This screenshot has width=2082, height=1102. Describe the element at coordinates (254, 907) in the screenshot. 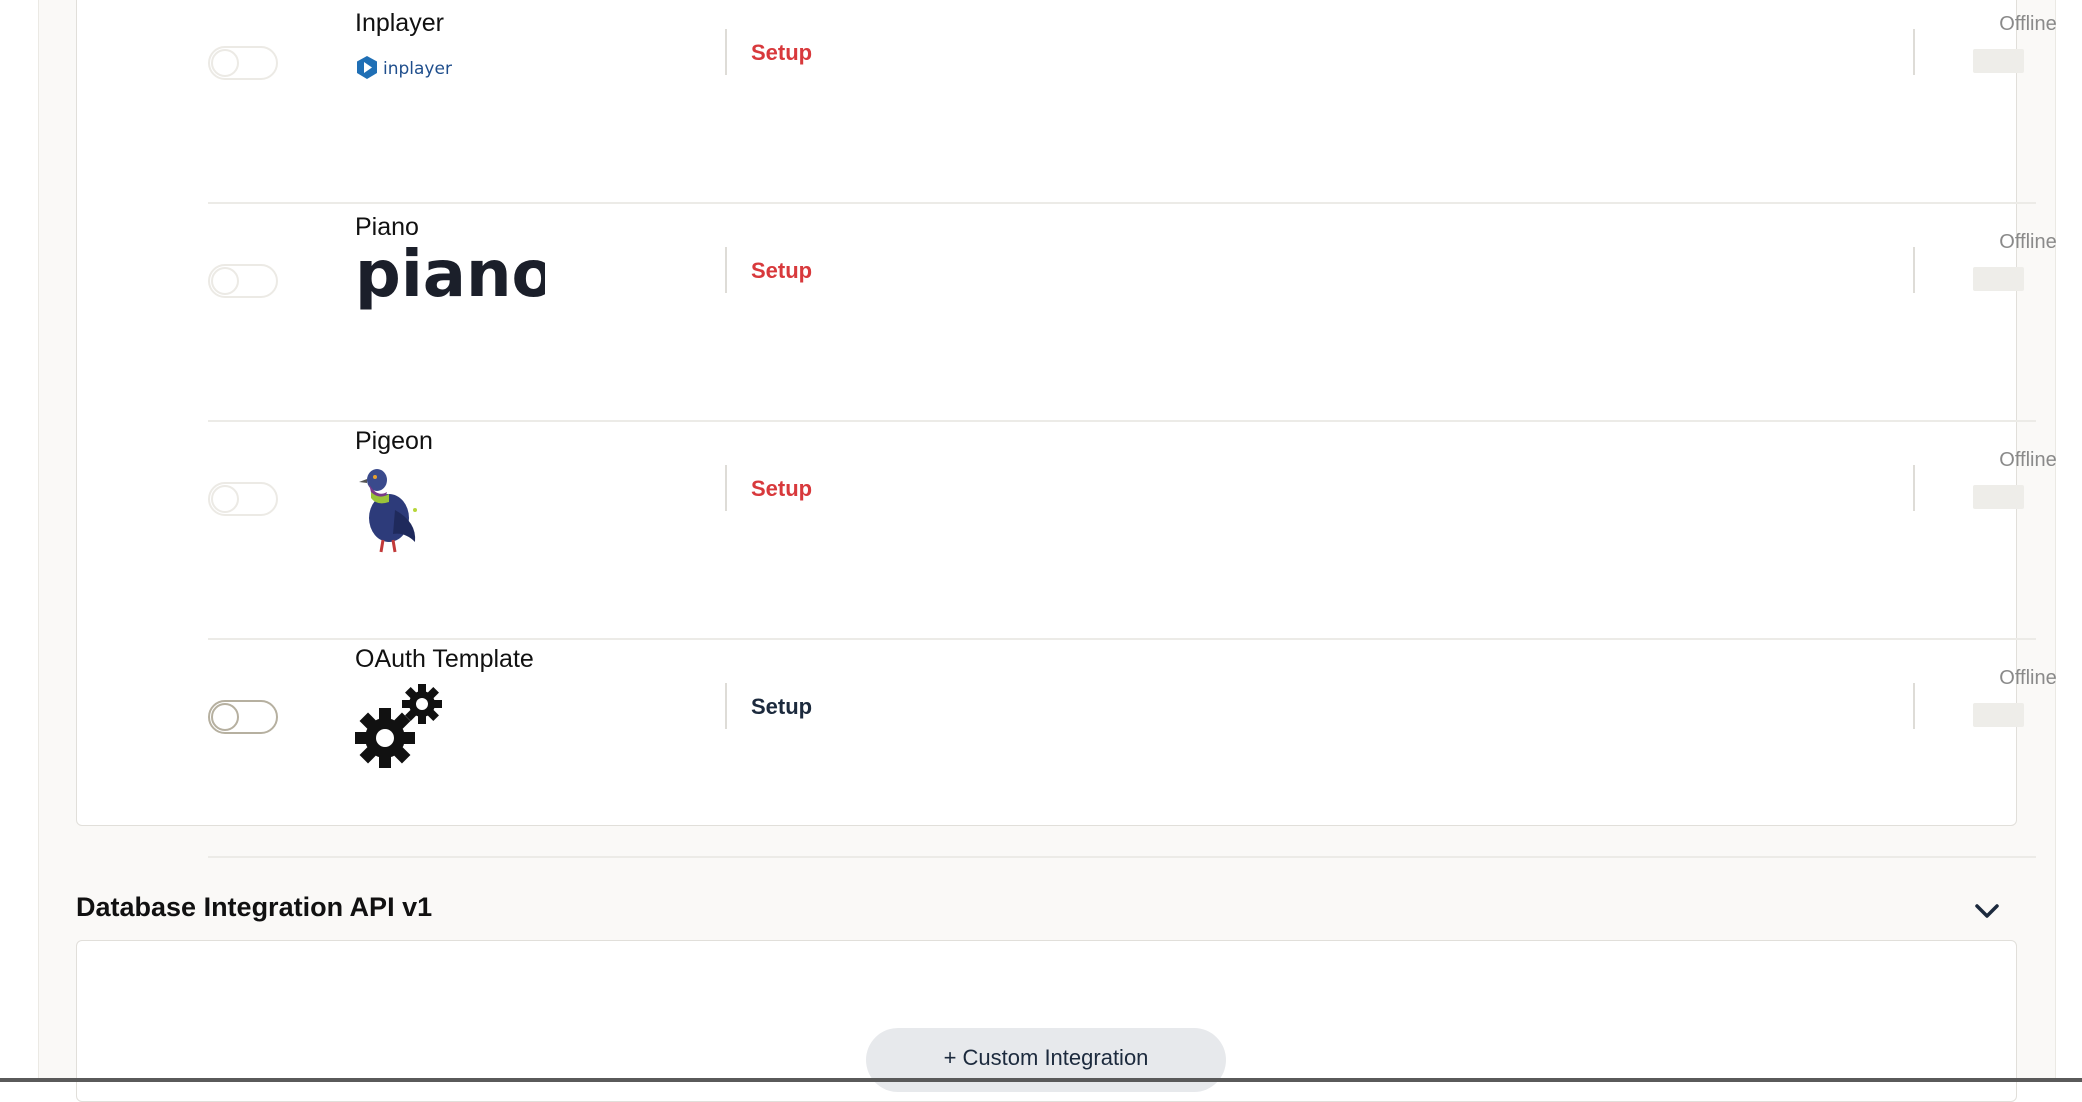

I see `section-title: Database Integration API v1` at that location.